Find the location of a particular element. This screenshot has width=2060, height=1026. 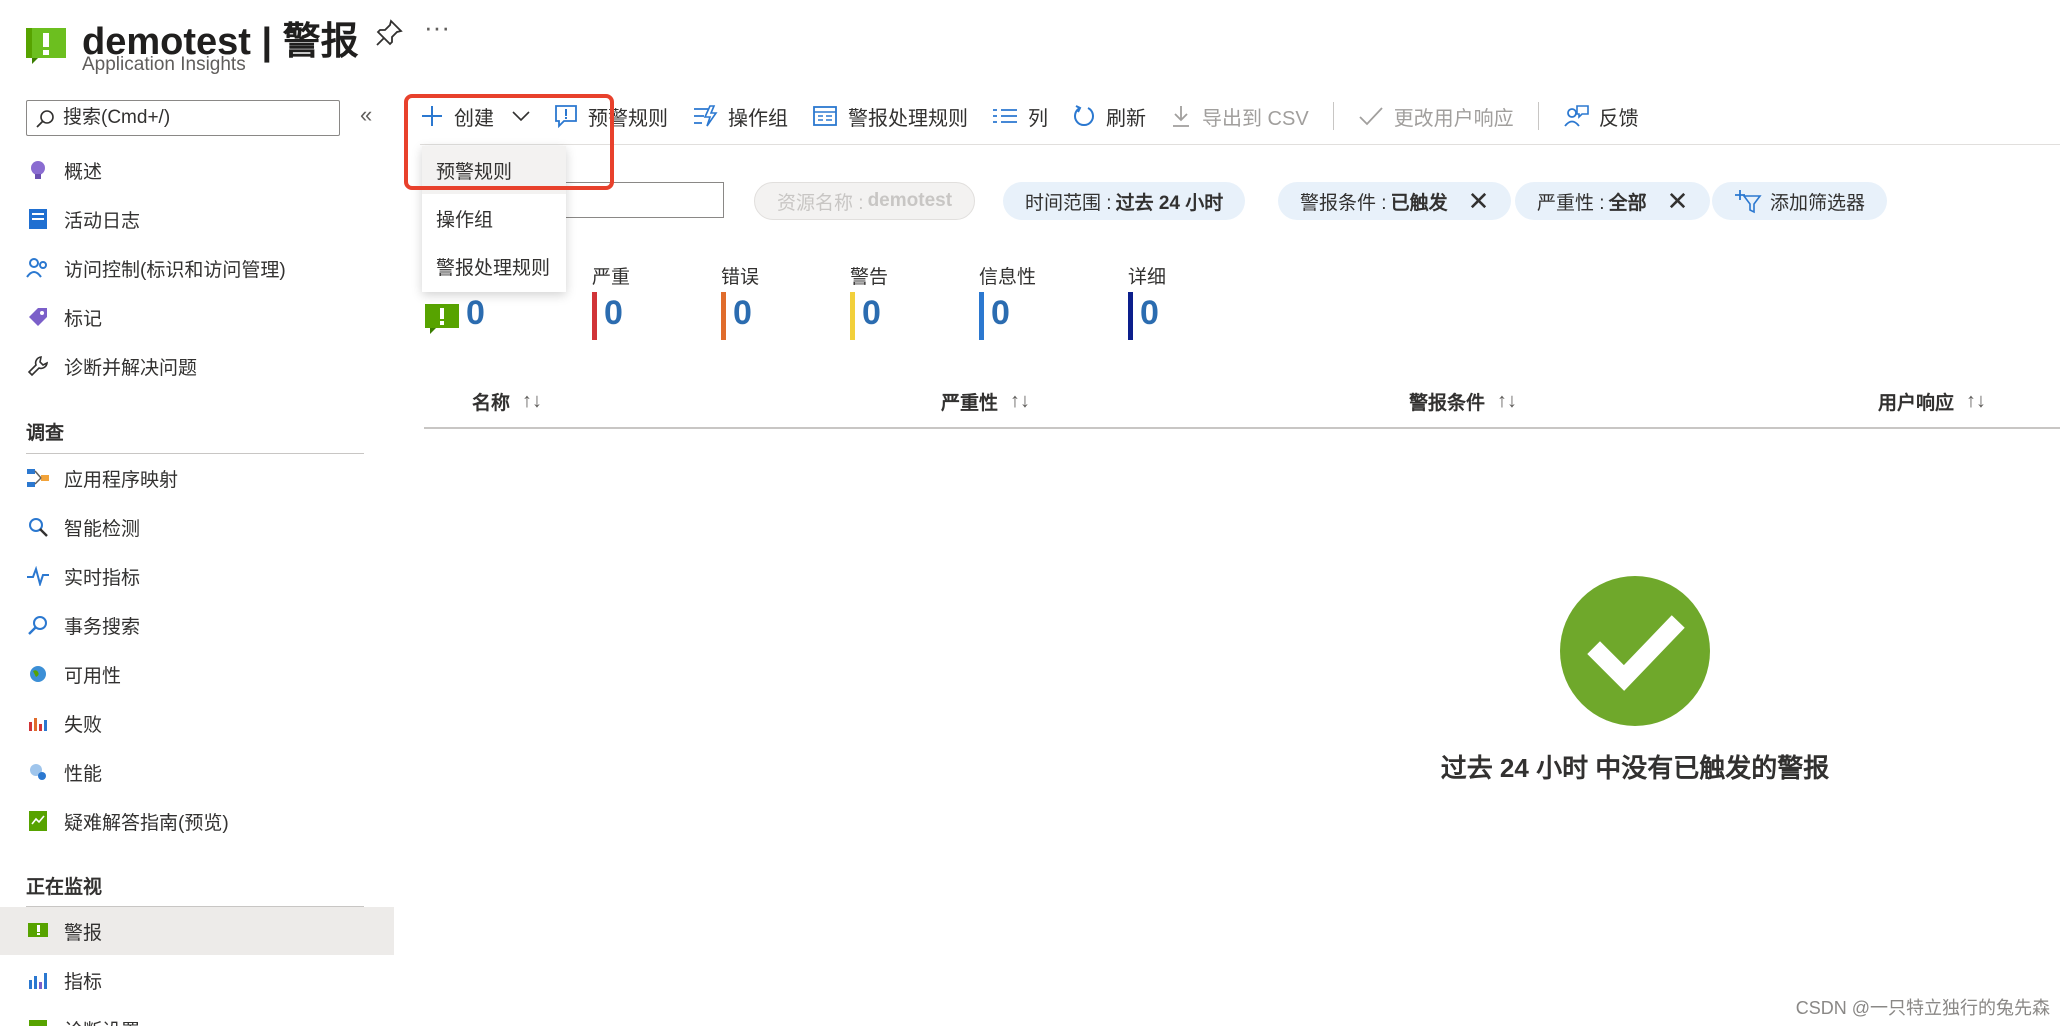

diagnostic-settings-icon is located at coordinates (38, 1021).